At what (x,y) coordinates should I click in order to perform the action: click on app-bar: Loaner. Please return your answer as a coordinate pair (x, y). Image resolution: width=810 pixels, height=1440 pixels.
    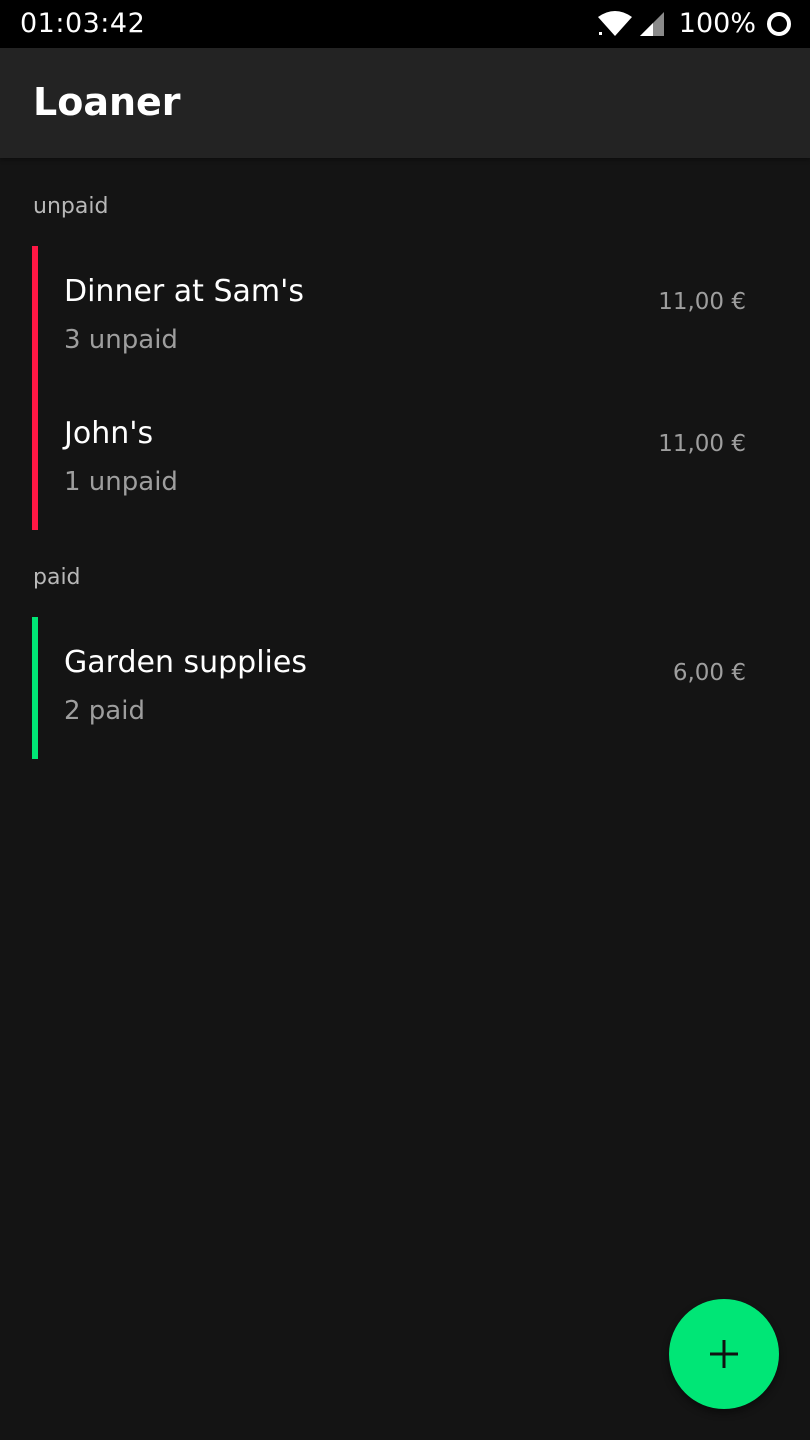
    Looking at the image, I should click on (405, 103).